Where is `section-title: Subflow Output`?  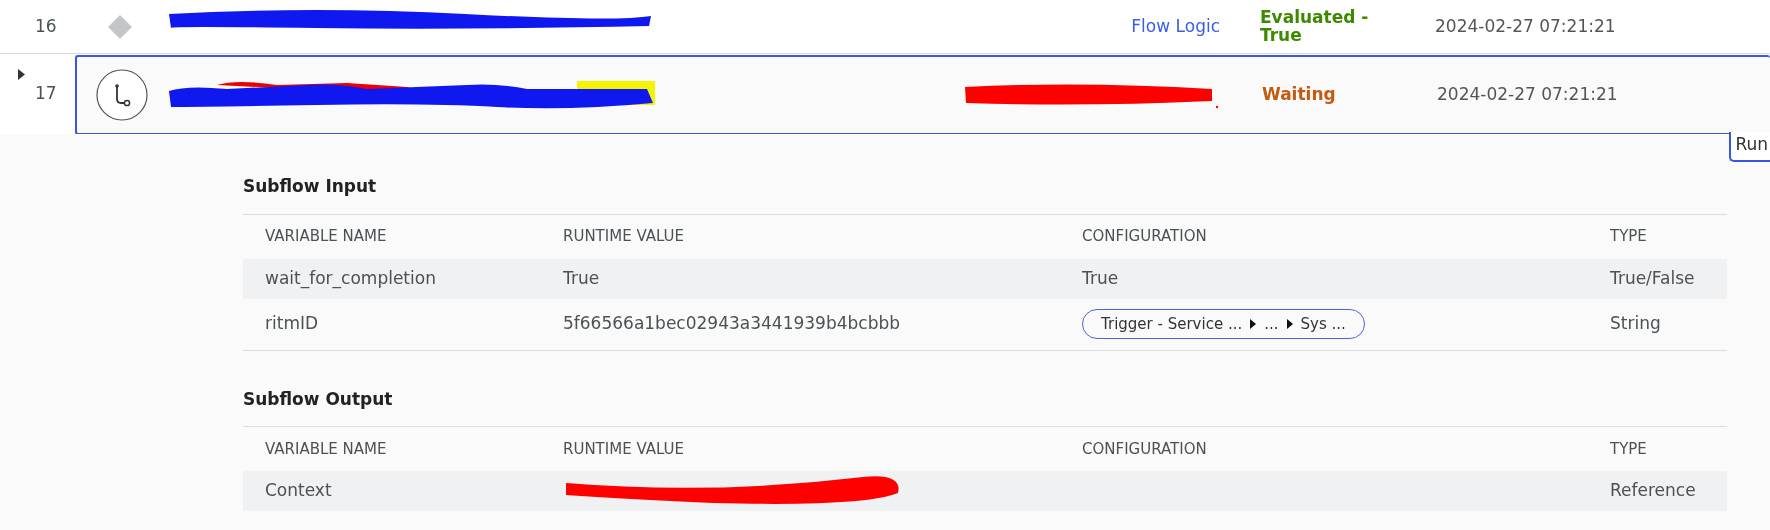 section-title: Subflow Output is located at coordinates (318, 398).